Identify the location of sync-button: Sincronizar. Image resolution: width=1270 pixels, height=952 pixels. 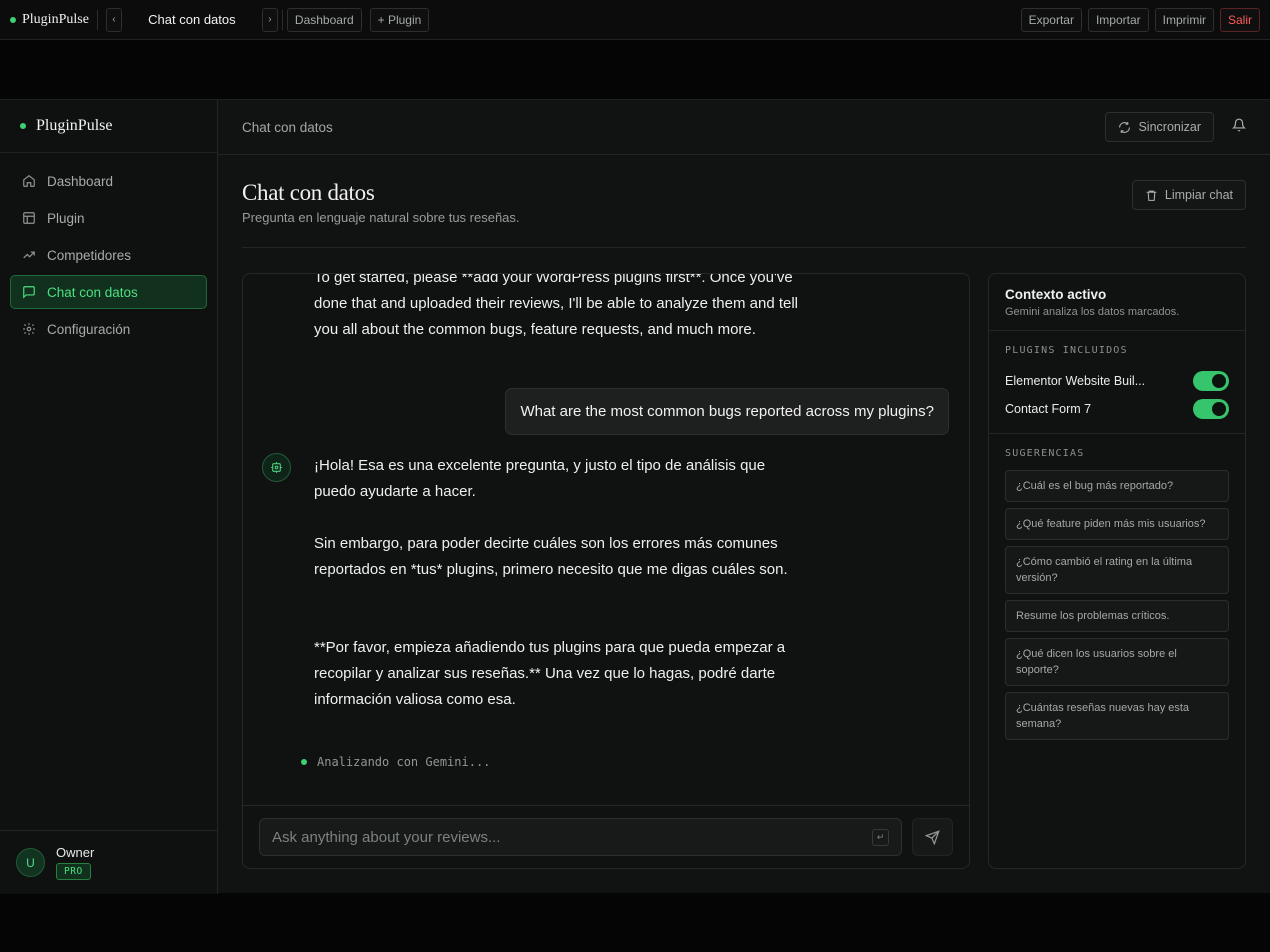
(1159, 127).